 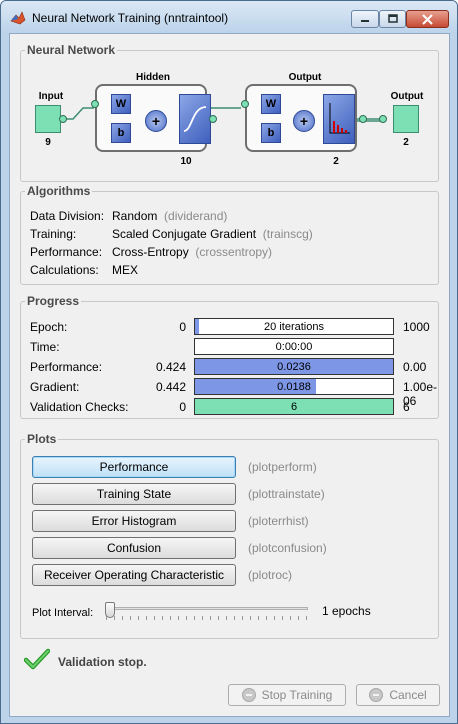 What do you see at coordinates (392, 19) in the screenshot?
I see `maximize-button` at bounding box center [392, 19].